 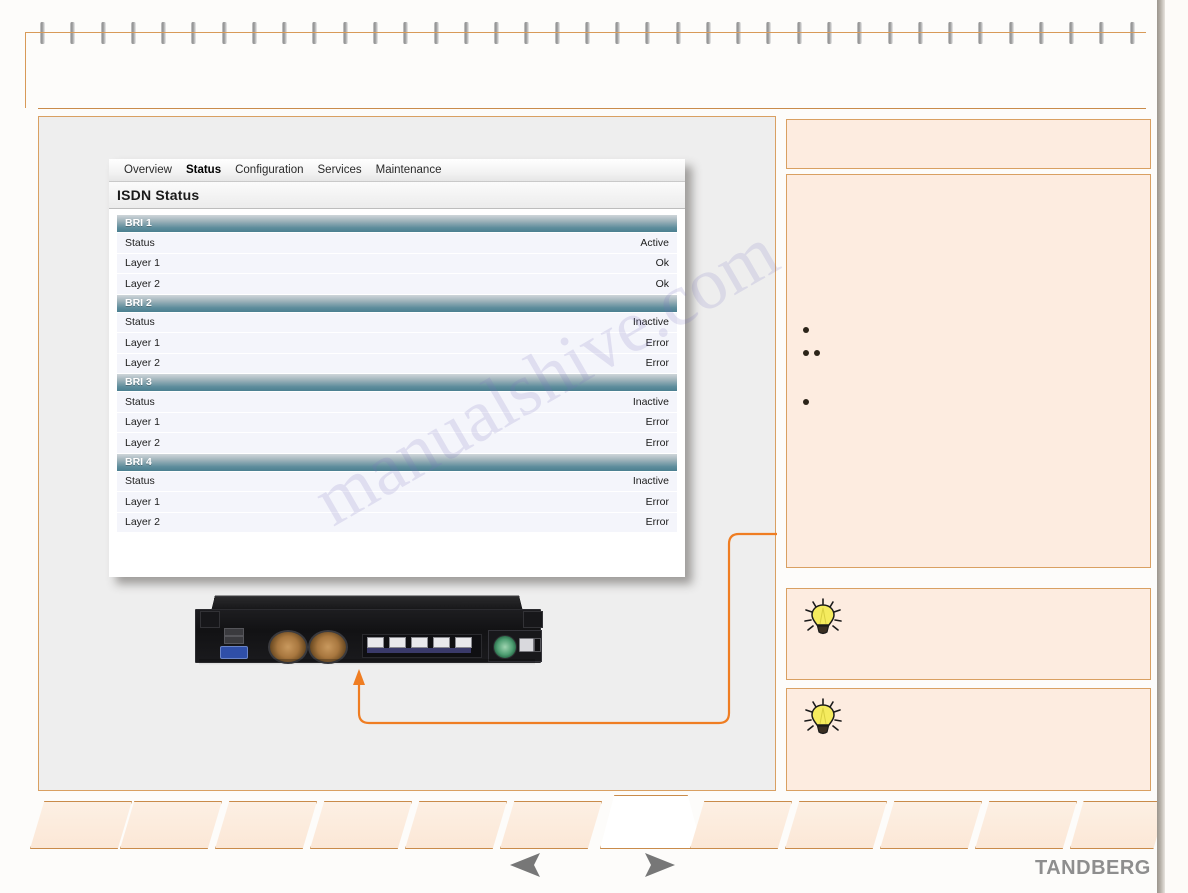 What do you see at coordinates (203, 170) in the screenshot?
I see `nav-tab-status: Status` at bounding box center [203, 170].